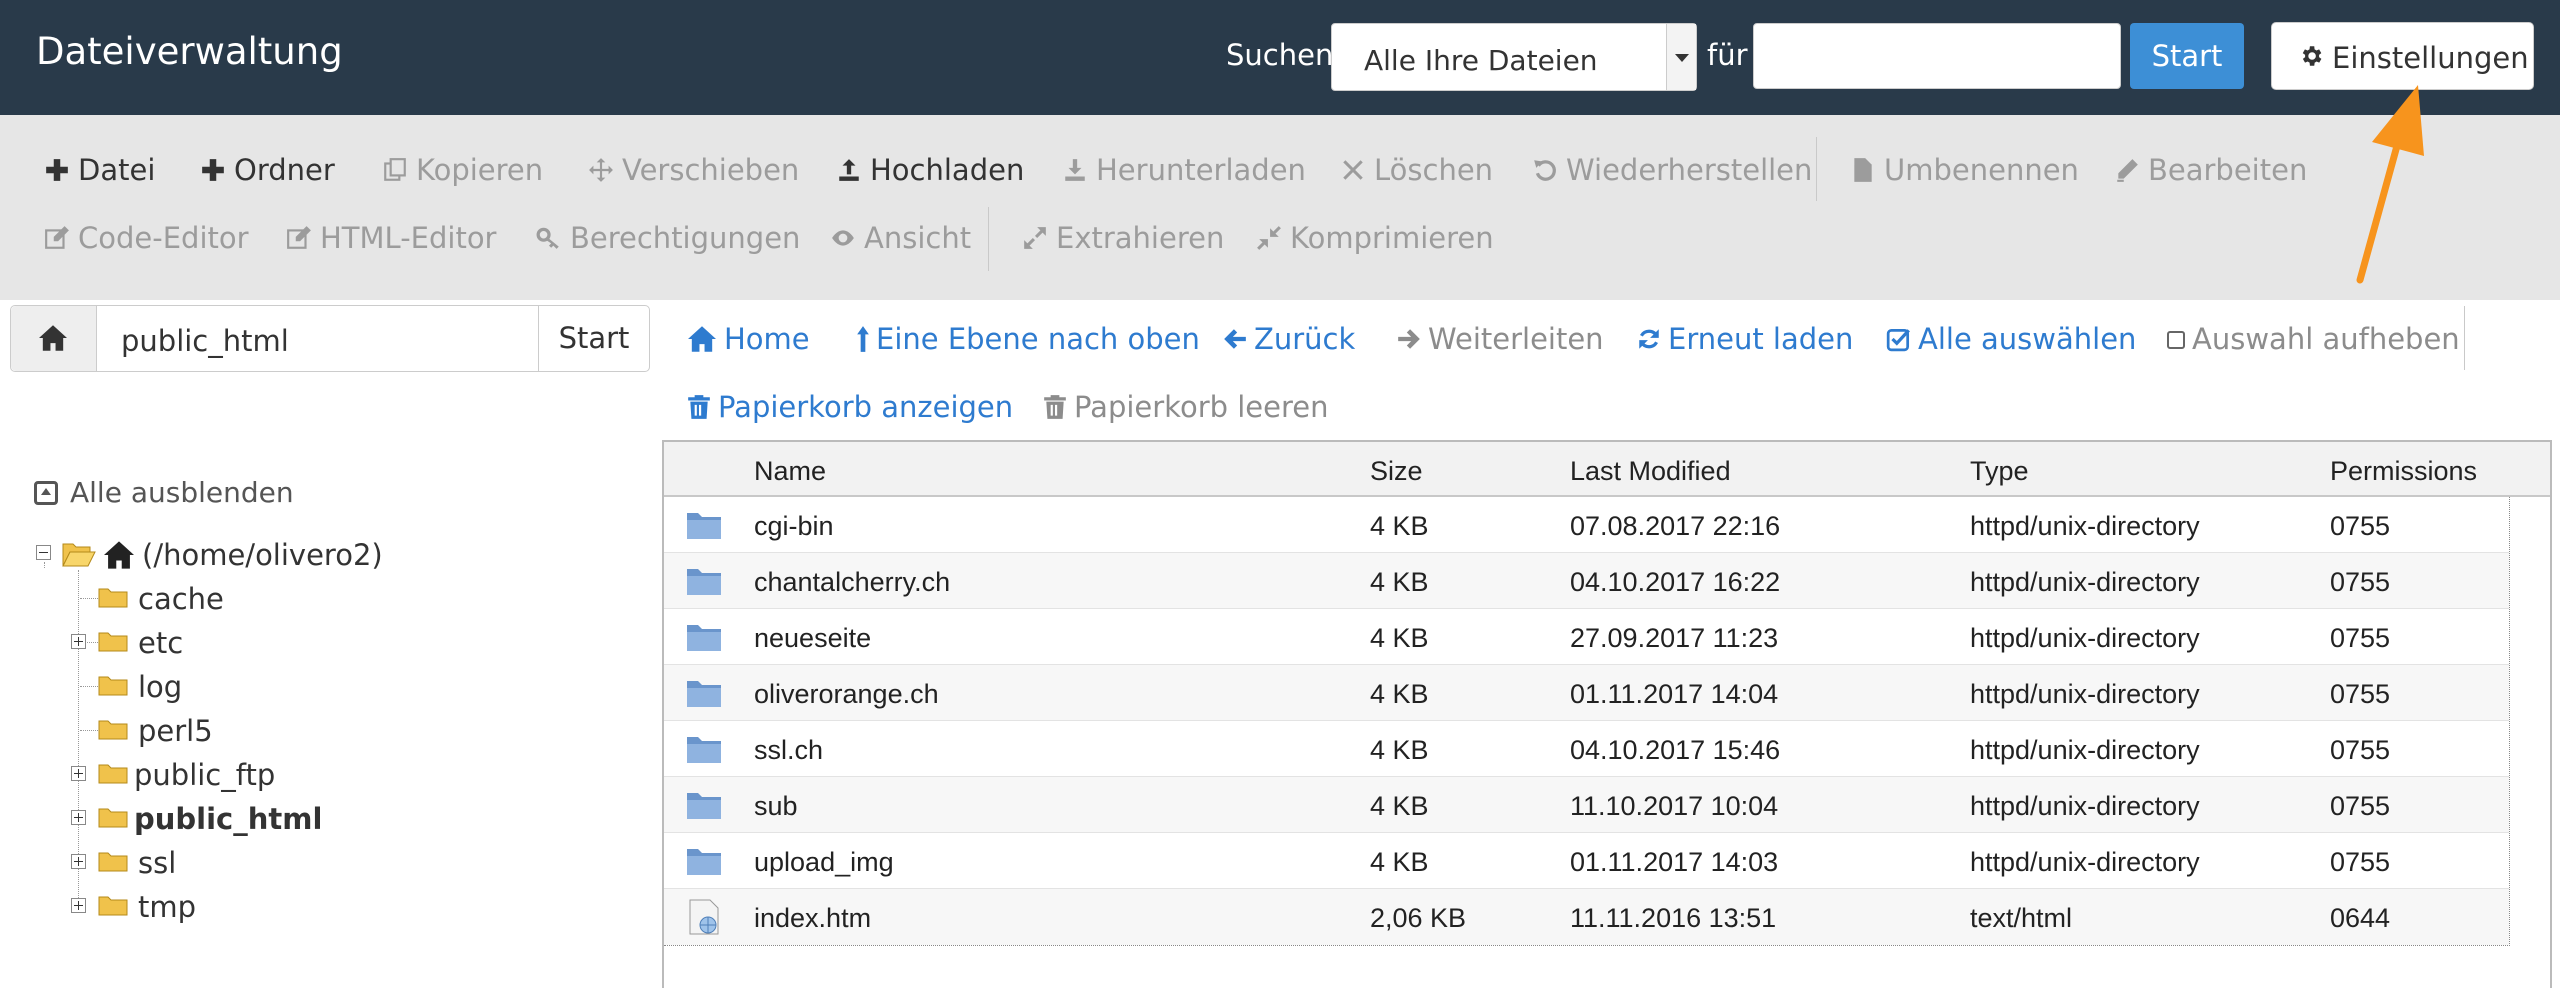 This screenshot has width=2560, height=988. What do you see at coordinates (1727, 55) in the screenshot?
I see `for-label: für` at bounding box center [1727, 55].